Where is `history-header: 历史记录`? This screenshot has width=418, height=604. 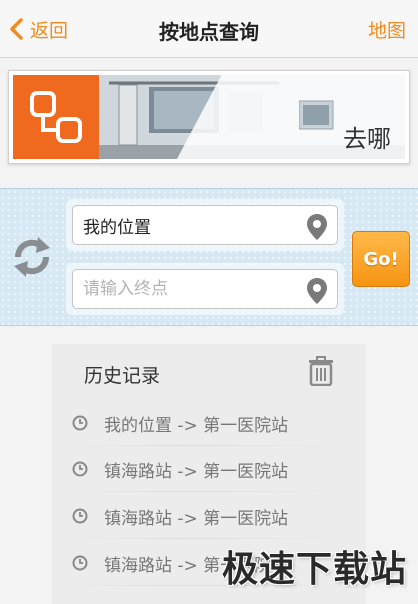 history-header: 历史记录 is located at coordinates (209, 371).